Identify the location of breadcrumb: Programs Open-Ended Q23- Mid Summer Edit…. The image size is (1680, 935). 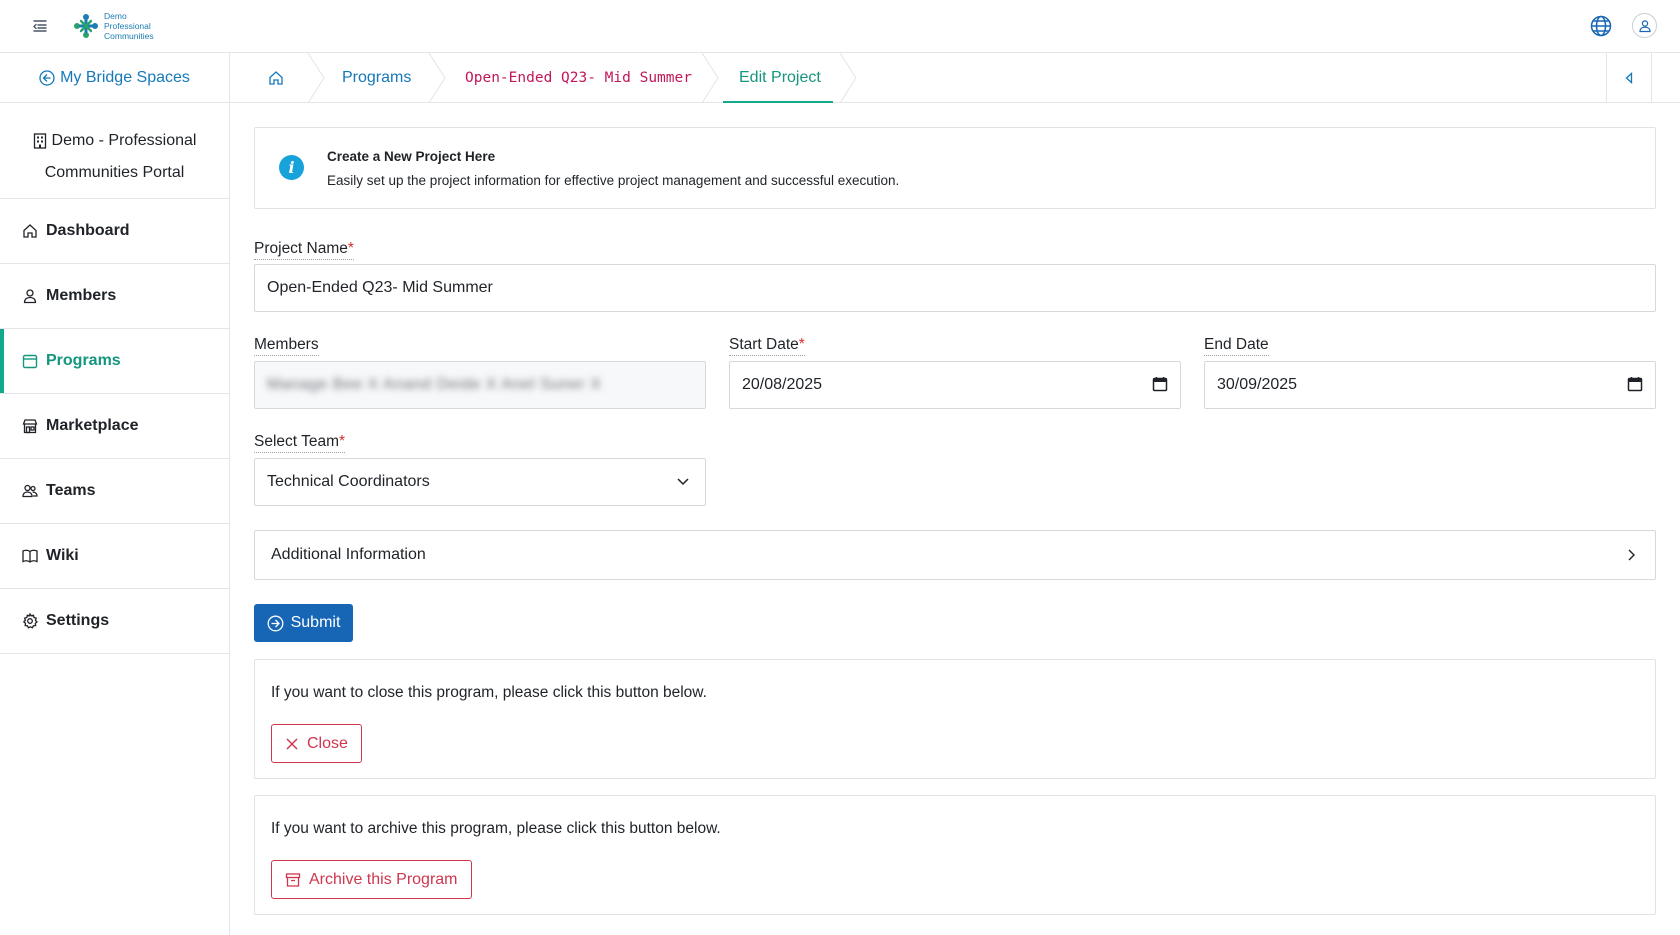
(955, 78).